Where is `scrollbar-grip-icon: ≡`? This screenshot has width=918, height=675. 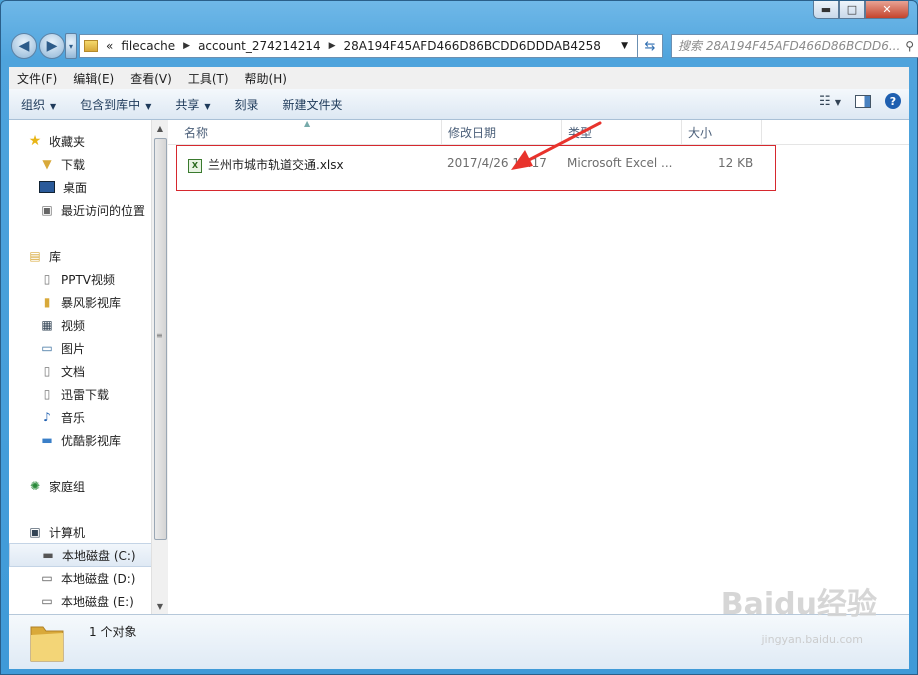 scrollbar-grip-icon: ≡ is located at coordinates (159, 335).